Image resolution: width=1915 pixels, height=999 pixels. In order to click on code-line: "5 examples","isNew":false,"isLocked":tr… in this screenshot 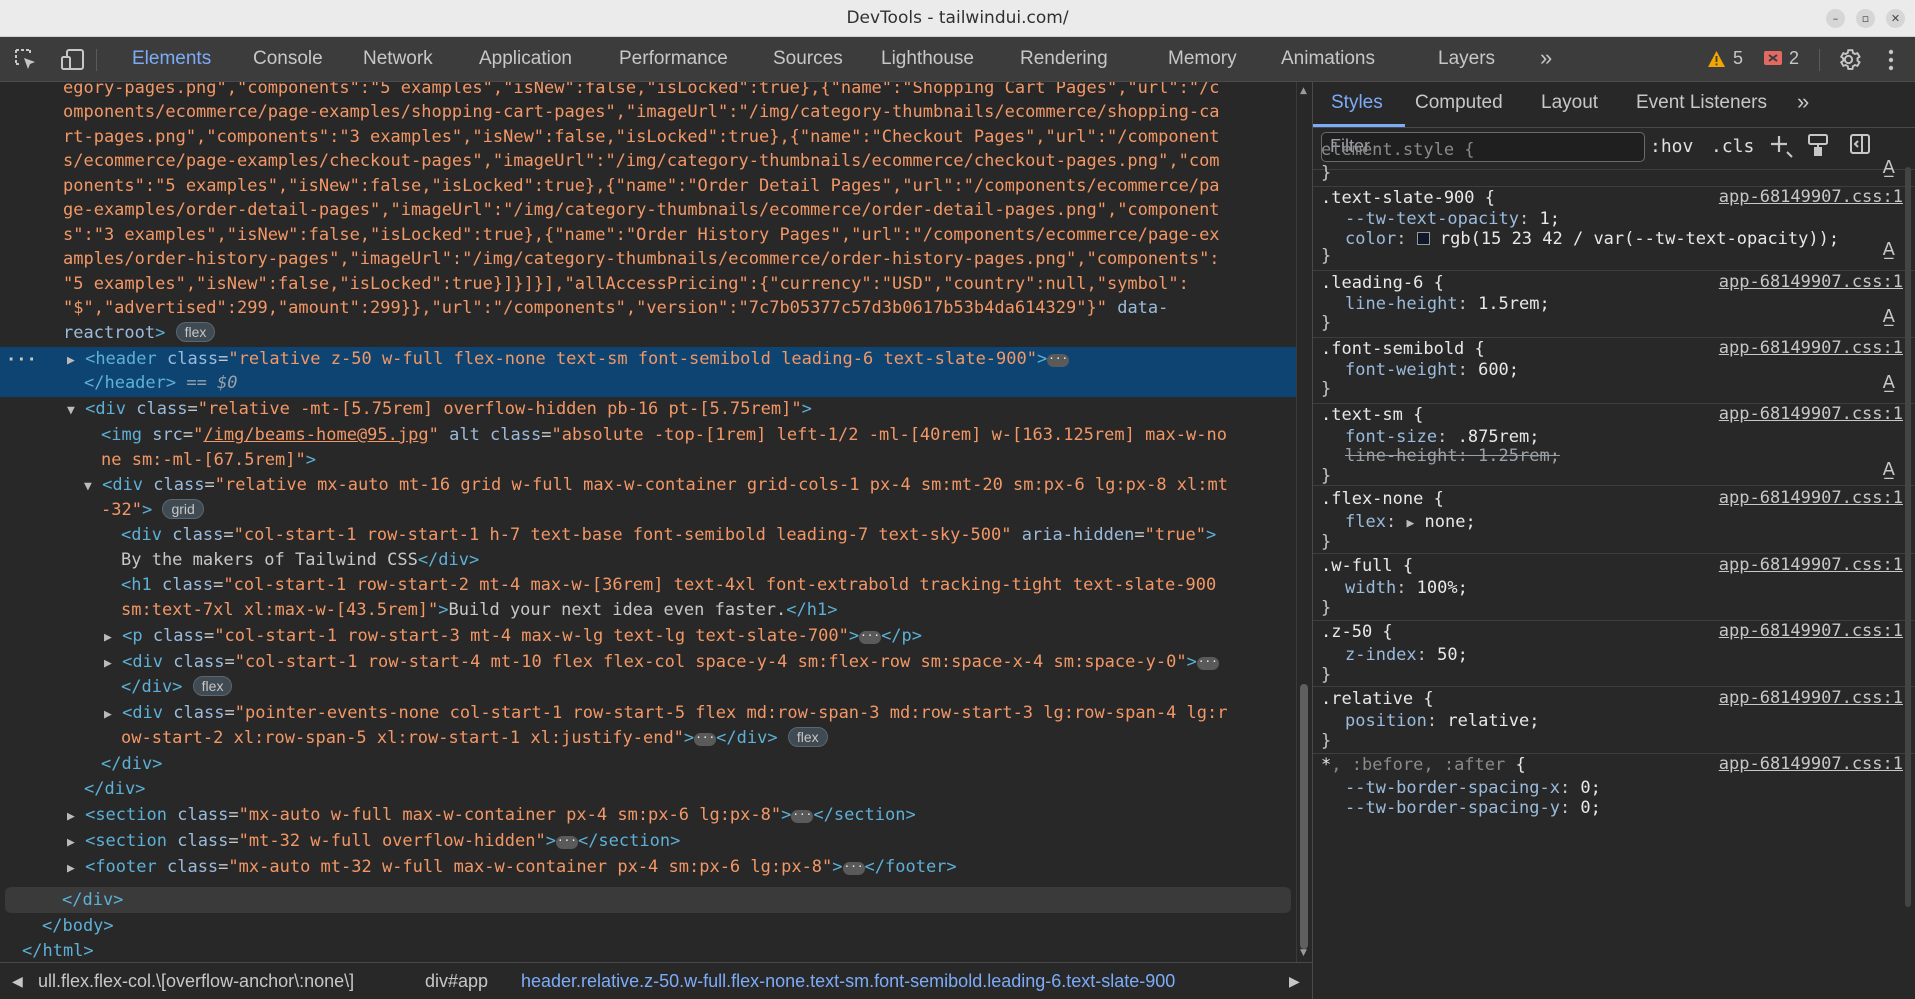, I will do `click(626, 284)`.